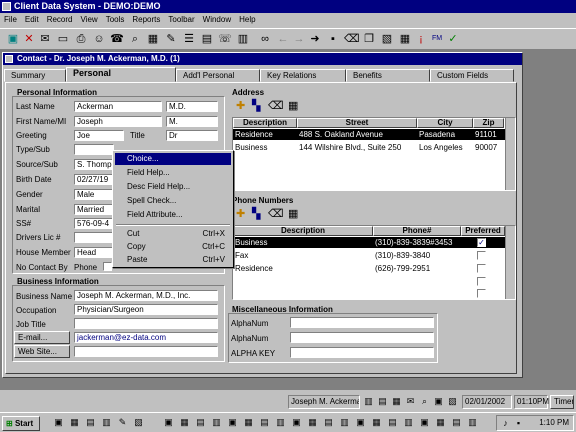 Image resolution: width=576 pixels, height=432 pixels. What do you see at coordinates (94, 179) in the screenshot?
I see `birth-date-field: 02/27/19` at bounding box center [94, 179].